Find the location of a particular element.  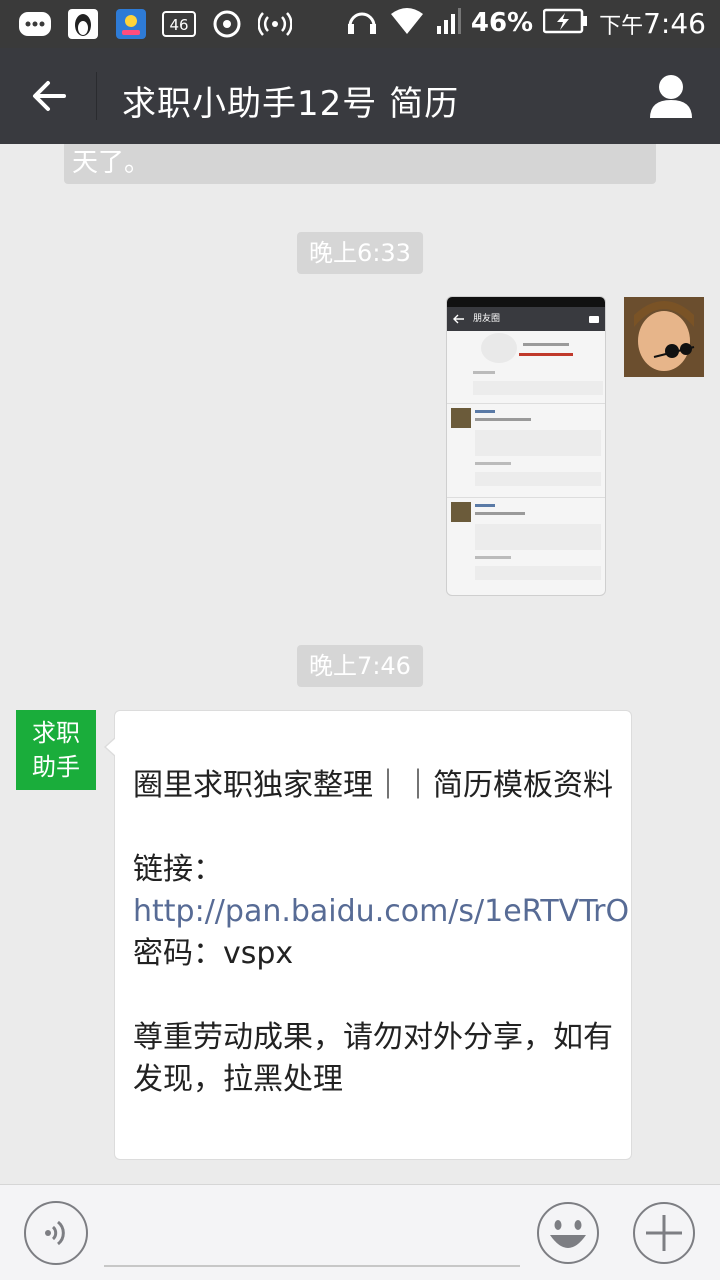

mini-sticker is located at coordinates (499, 348).